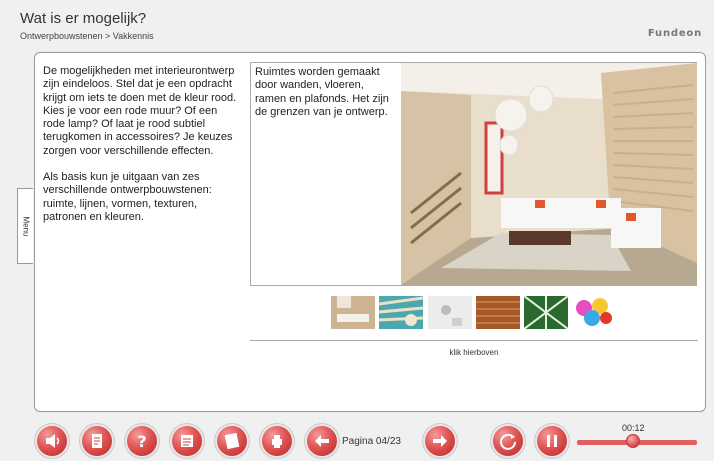  I want to click on thumbnail-texturen, so click(498, 312).